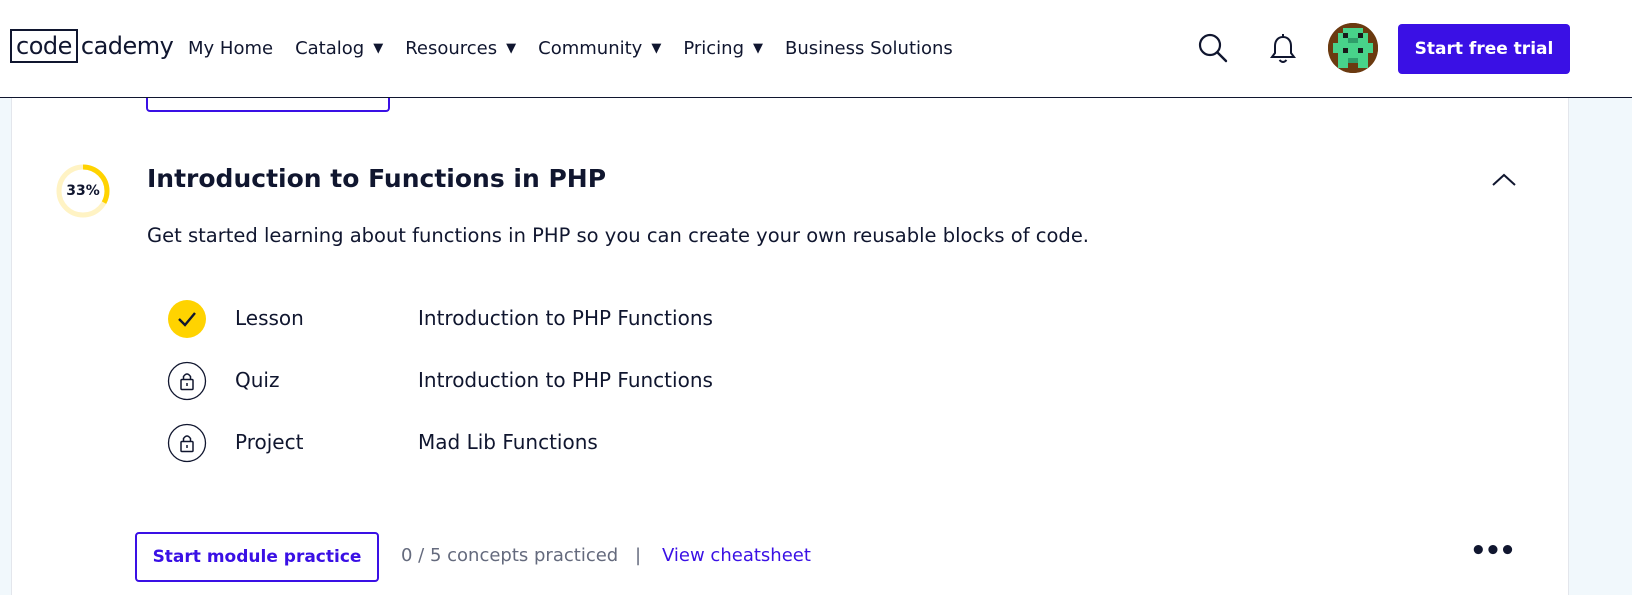 The width and height of the screenshot is (1632, 595). I want to click on more-options-icon: •••, so click(1493, 551).